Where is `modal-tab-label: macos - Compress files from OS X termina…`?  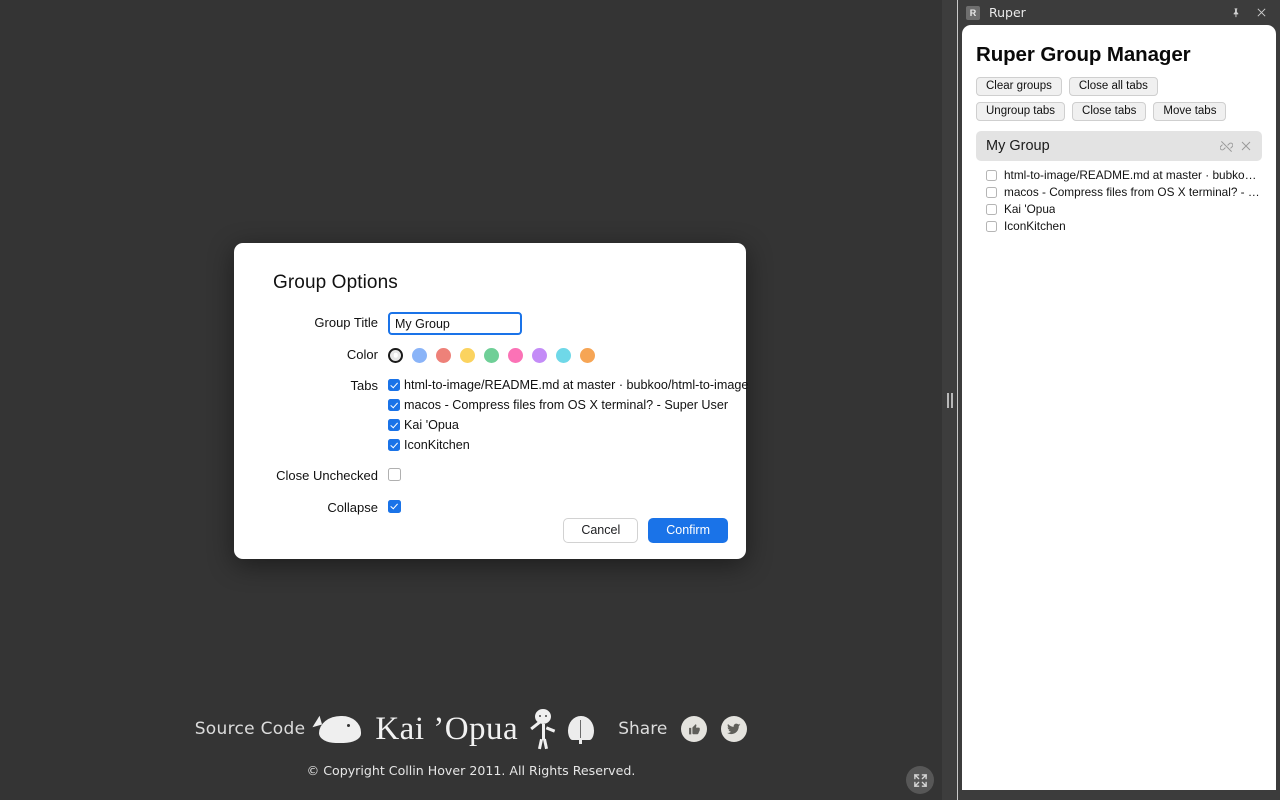
modal-tab-label: macos - Compress files from OS X termina… is located at coordinates (566, 405).